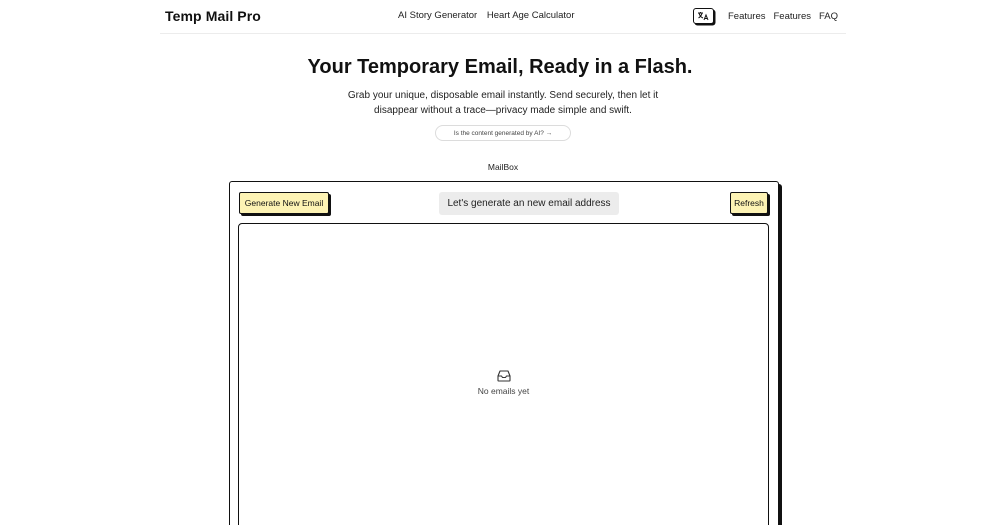 The width and height of the screenshot is (1000, 525). I want to click on translate-icon, so click(703, 16).